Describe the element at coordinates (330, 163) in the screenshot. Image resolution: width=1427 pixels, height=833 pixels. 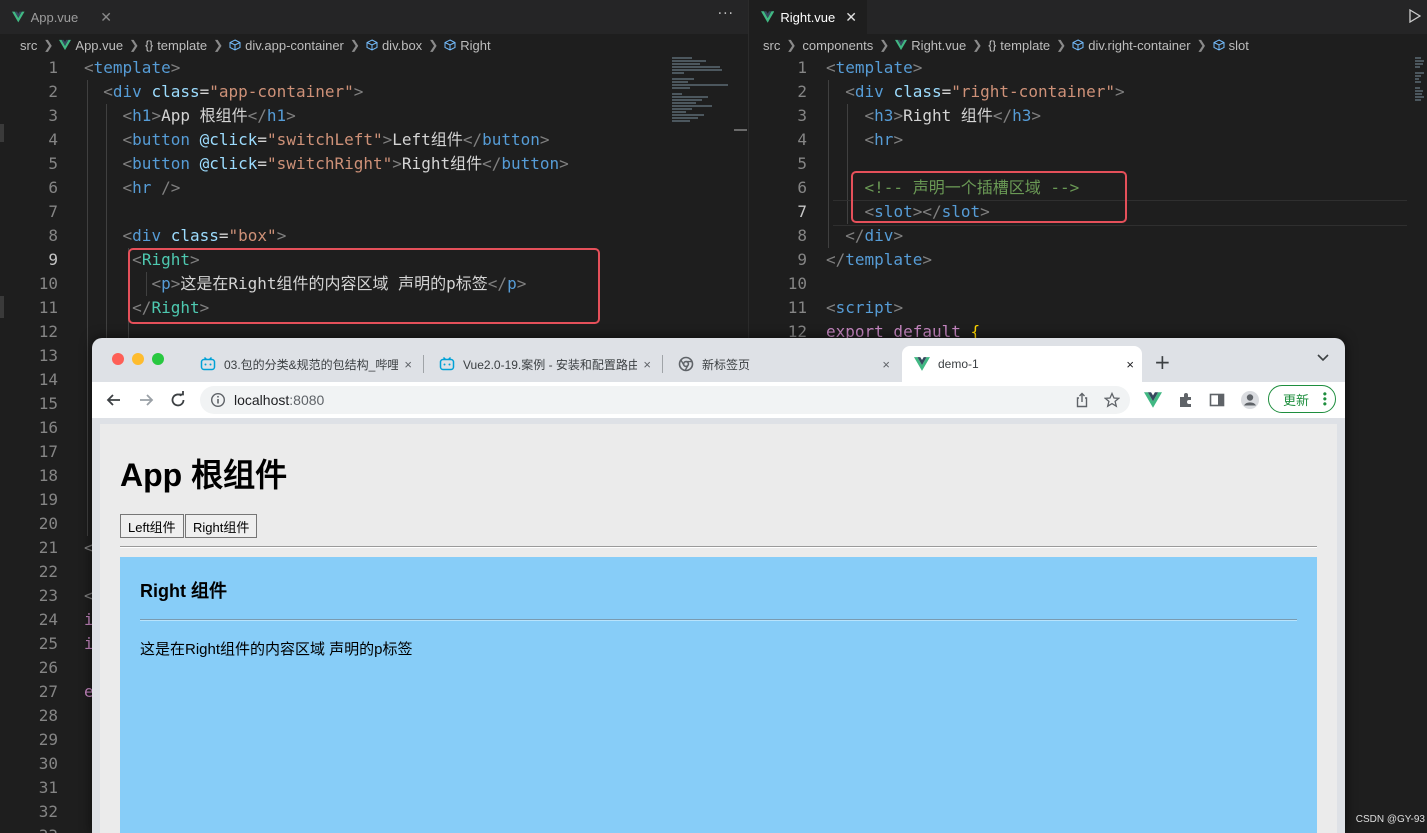
I see `code-token: "switchRight"` at that location.